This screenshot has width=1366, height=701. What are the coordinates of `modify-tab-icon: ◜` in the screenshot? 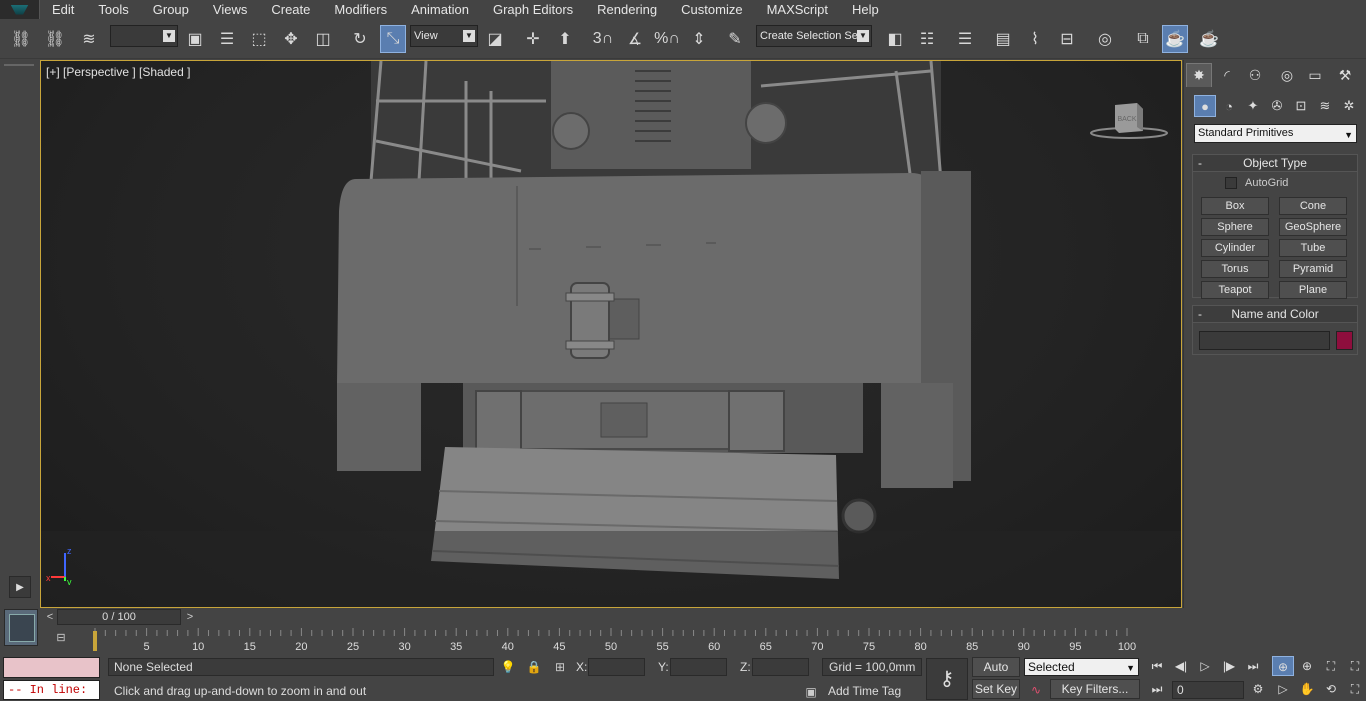 It's located at (1227, 75).